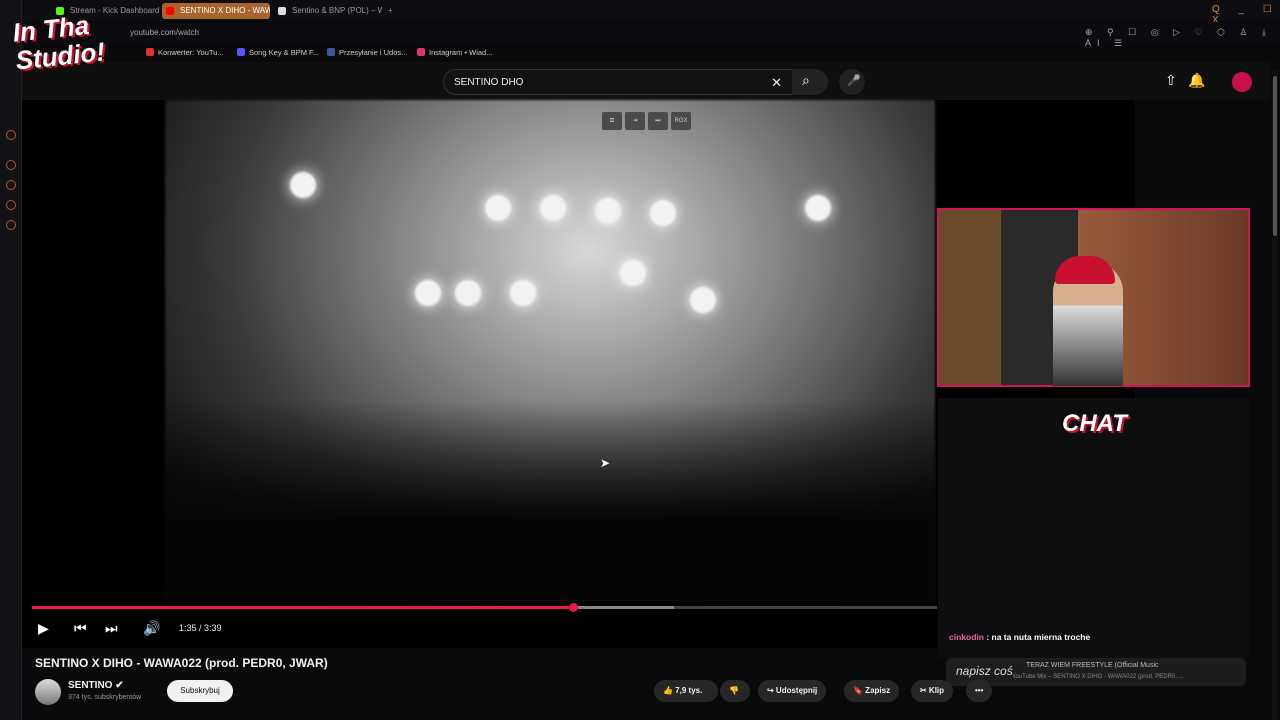 Image resolution: width=1280 pixels, height=720 pixels. Describe the element at coordinates (303, 607) in the screenshot. I see `progress-played` at that location.